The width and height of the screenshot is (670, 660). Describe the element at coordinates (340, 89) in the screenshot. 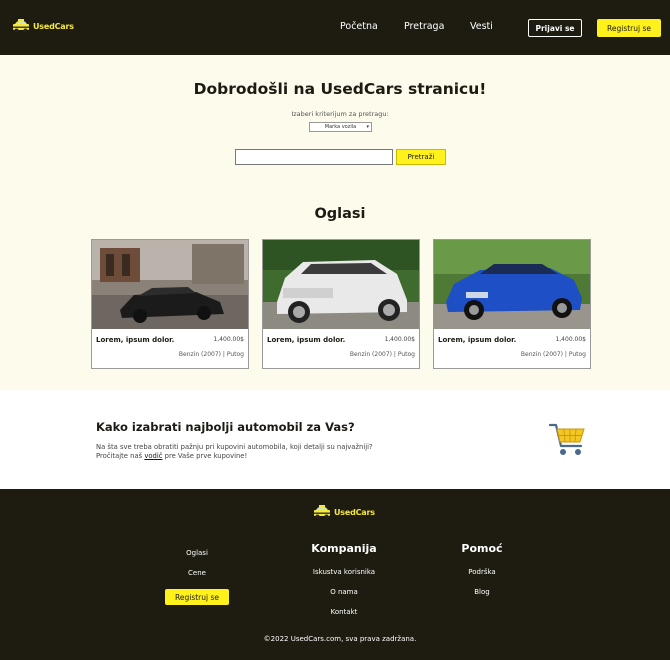

I see `page-title: Dobrodošli na UsedCars stranicu!` at that location.